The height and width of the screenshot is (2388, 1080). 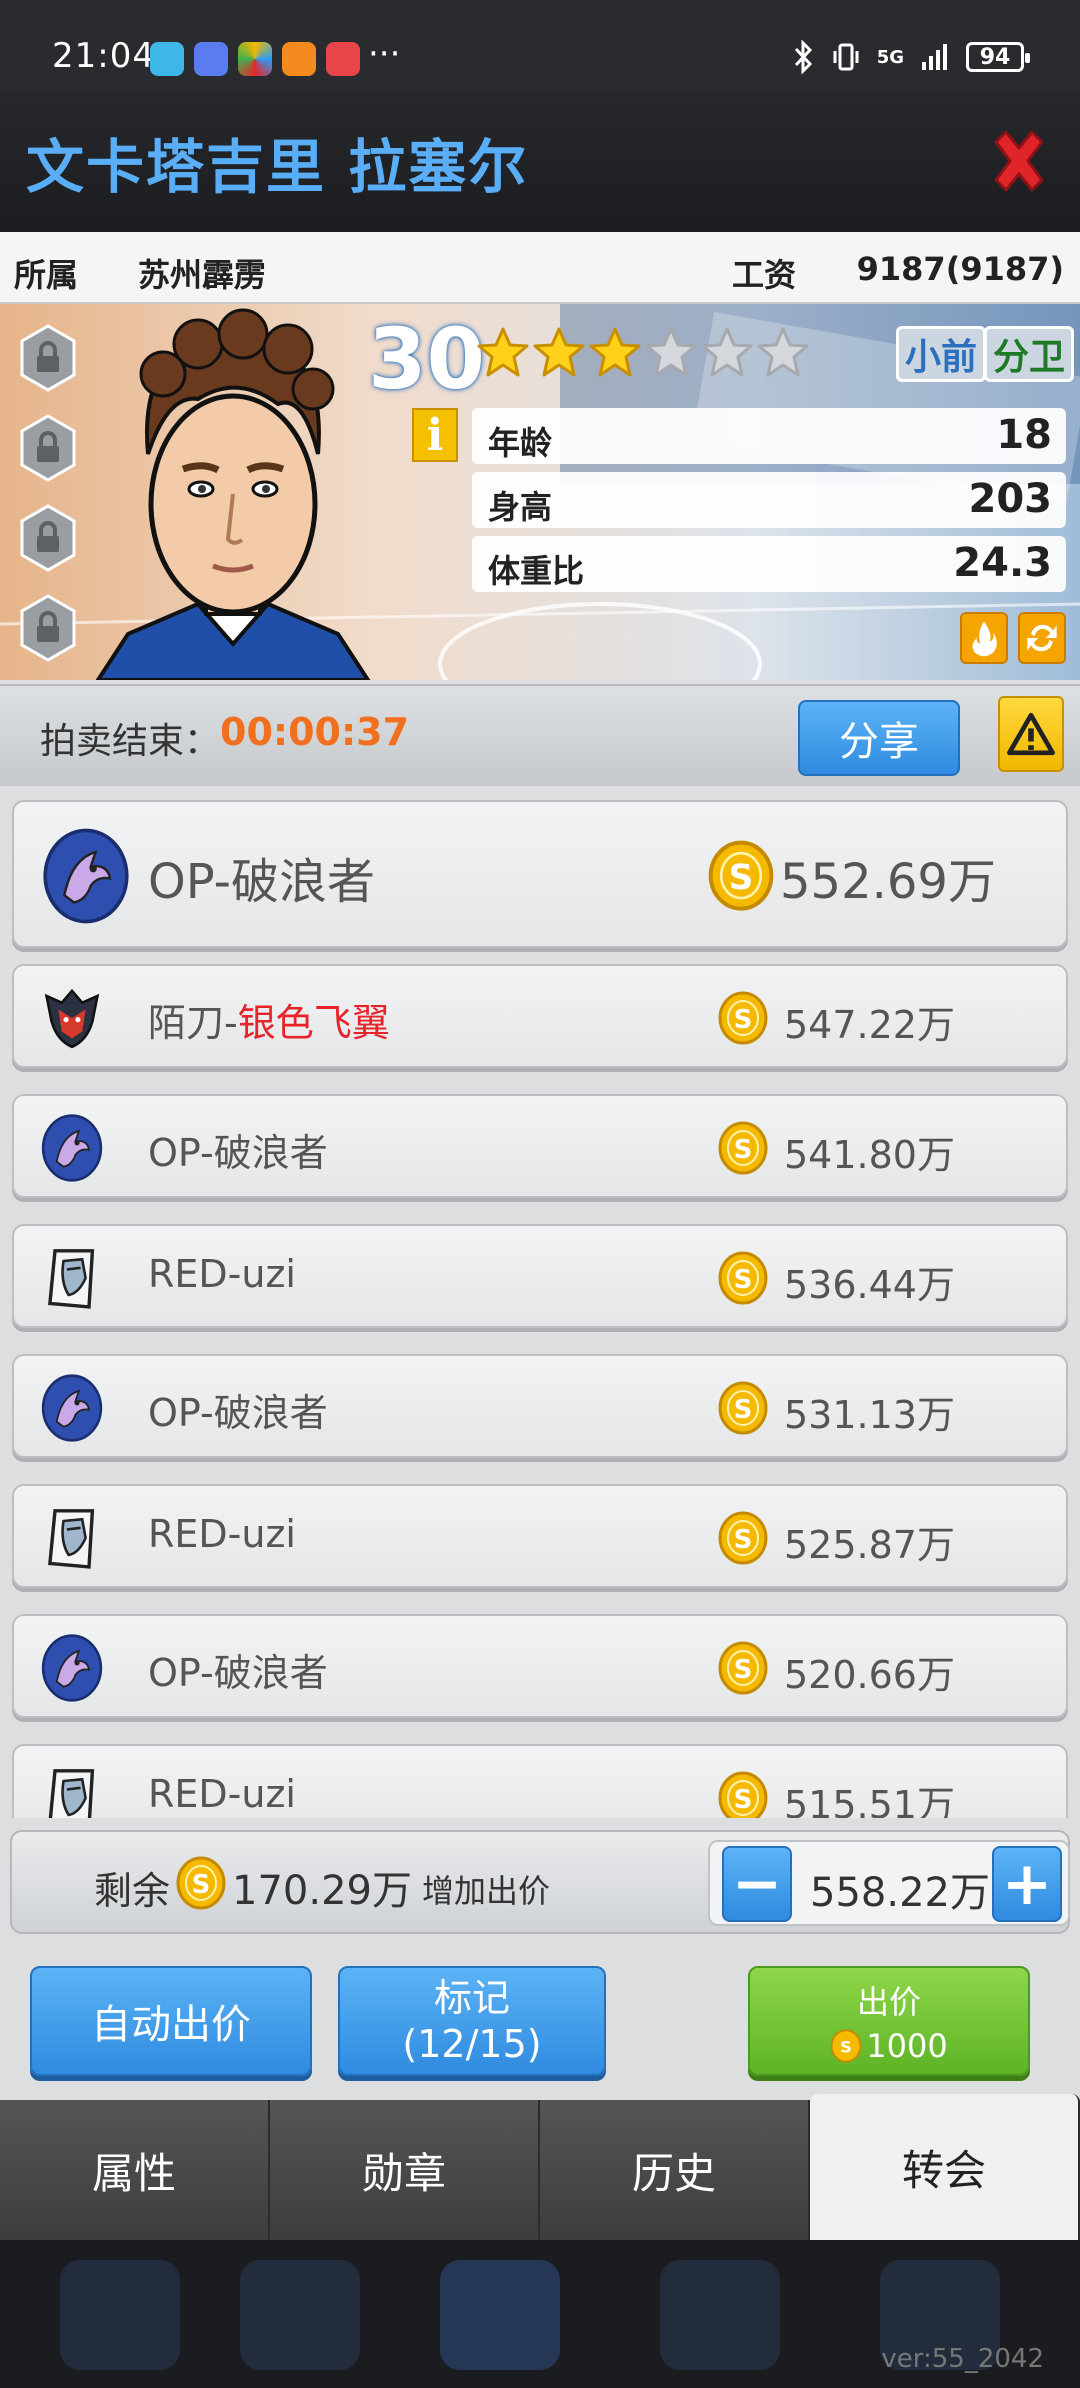 I want to click on info-icon: i, so click(x=435, y=435).